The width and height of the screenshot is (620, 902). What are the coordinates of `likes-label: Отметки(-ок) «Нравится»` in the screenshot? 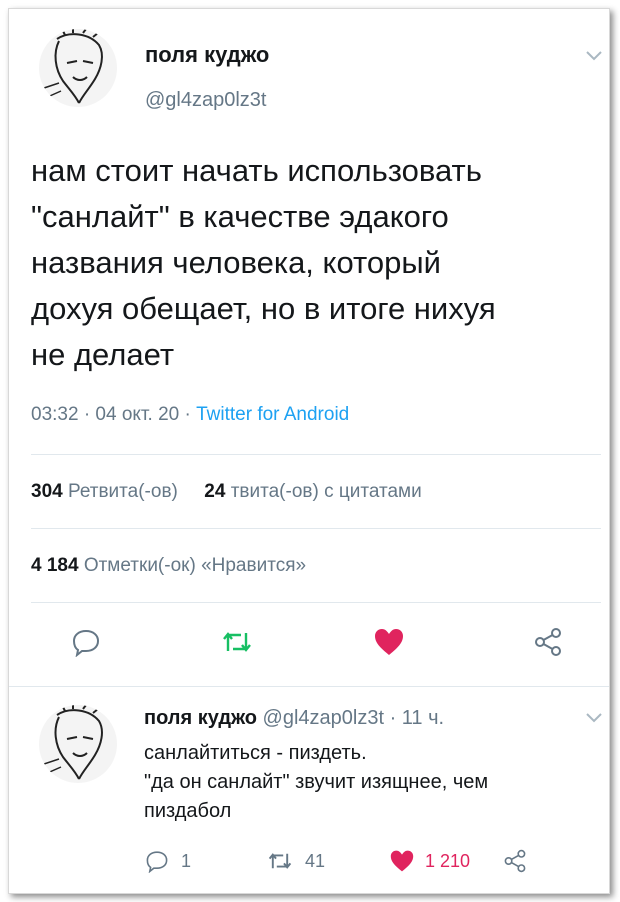 It's located at (192, 565).